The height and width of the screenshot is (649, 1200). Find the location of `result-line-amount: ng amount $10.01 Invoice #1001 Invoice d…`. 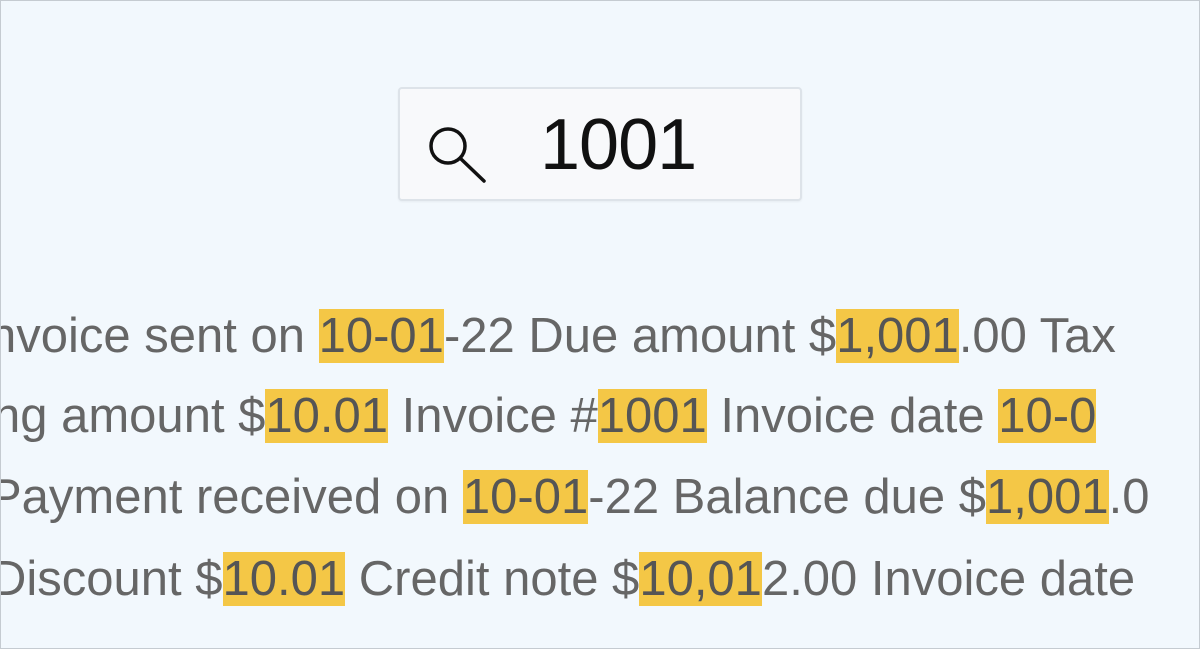

result-line-amount: ng amount $10.01 Invoice #1001 Invoice d… is located at coordinates (548, 416).